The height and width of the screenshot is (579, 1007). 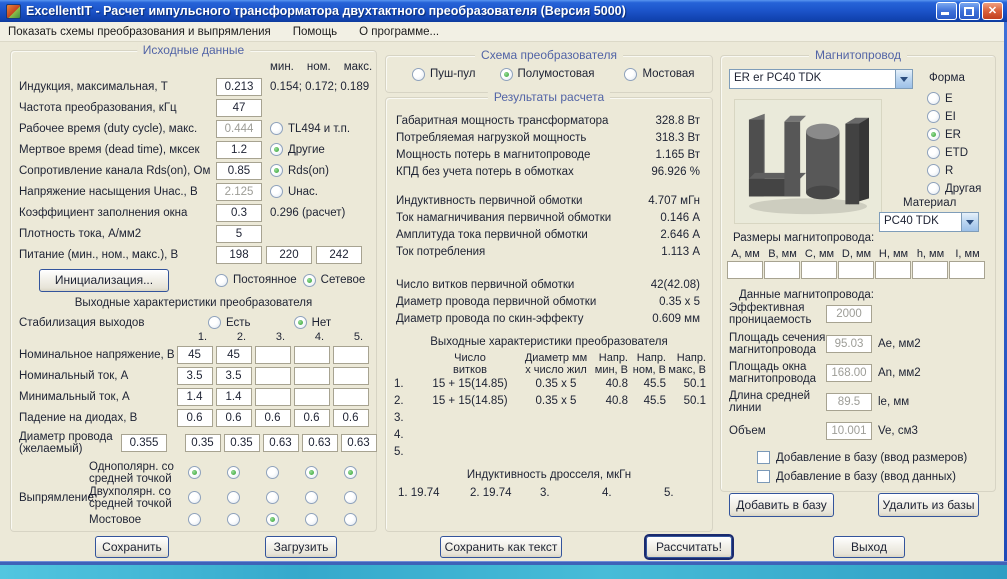 I want to click on remove-from-db-button: Удалить из базы, so click(x=928, y=505).